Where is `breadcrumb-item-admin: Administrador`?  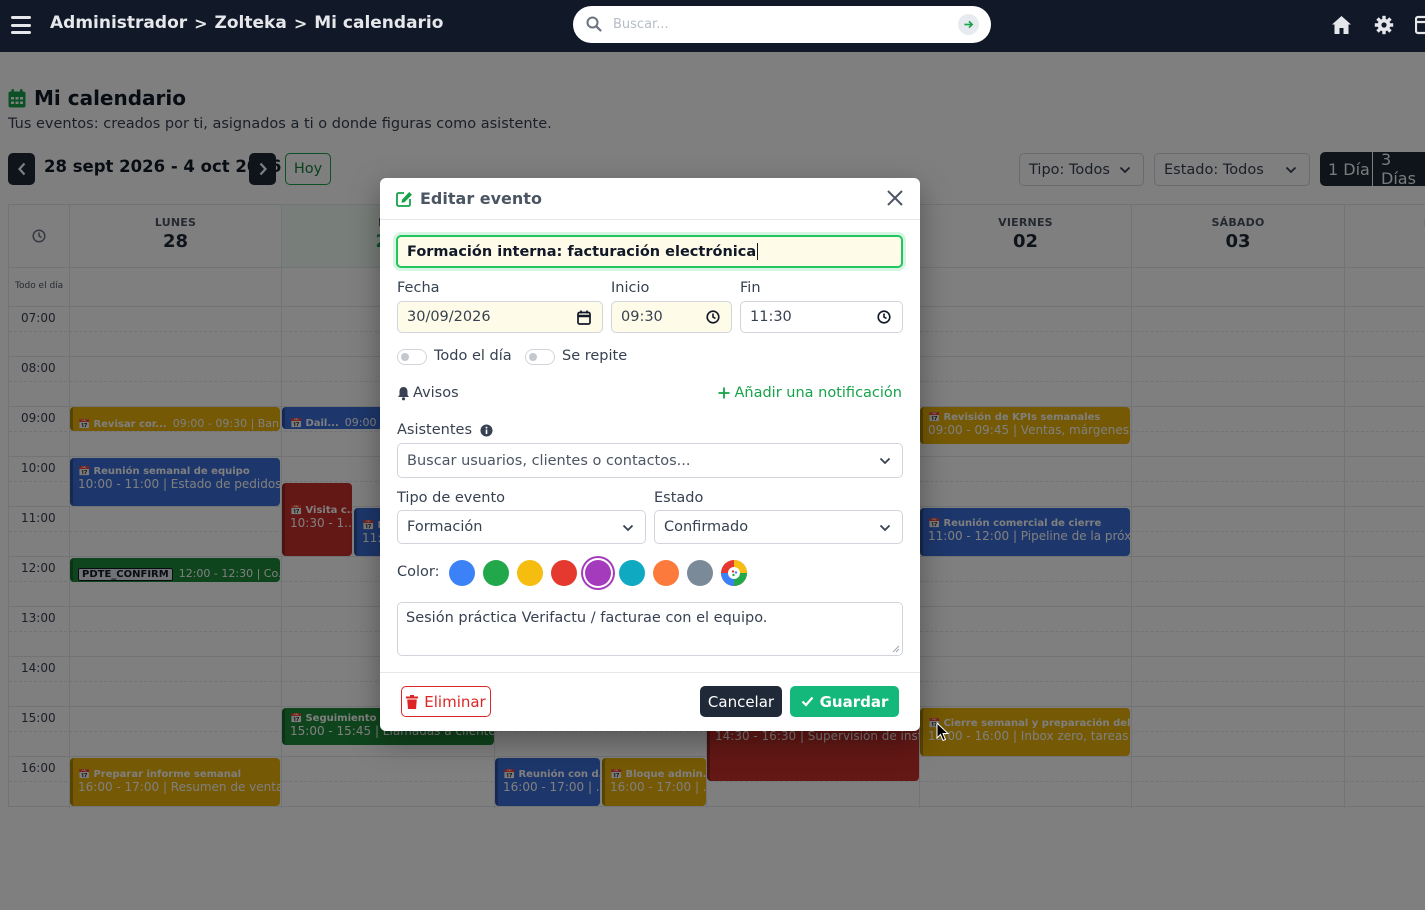 breadcrumb-item-admin: Administrador is located at coordinates (118, 23).